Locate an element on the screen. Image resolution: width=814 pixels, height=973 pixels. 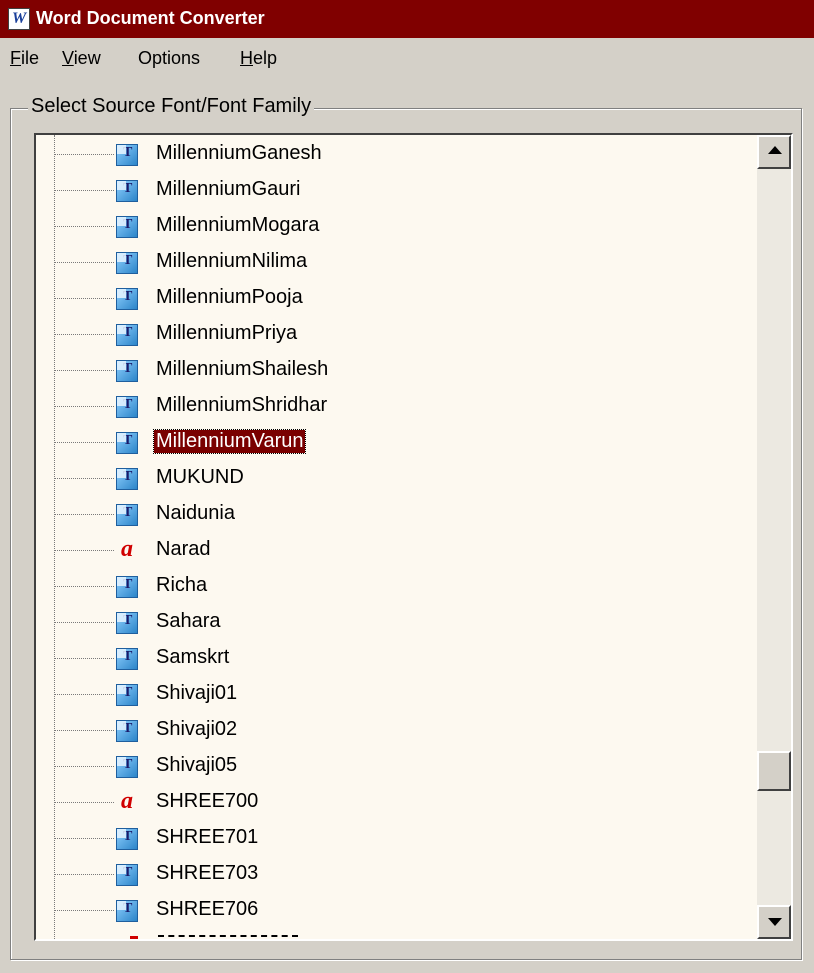
list-item: MillenniumMogara is located at coordinates (396, 227).